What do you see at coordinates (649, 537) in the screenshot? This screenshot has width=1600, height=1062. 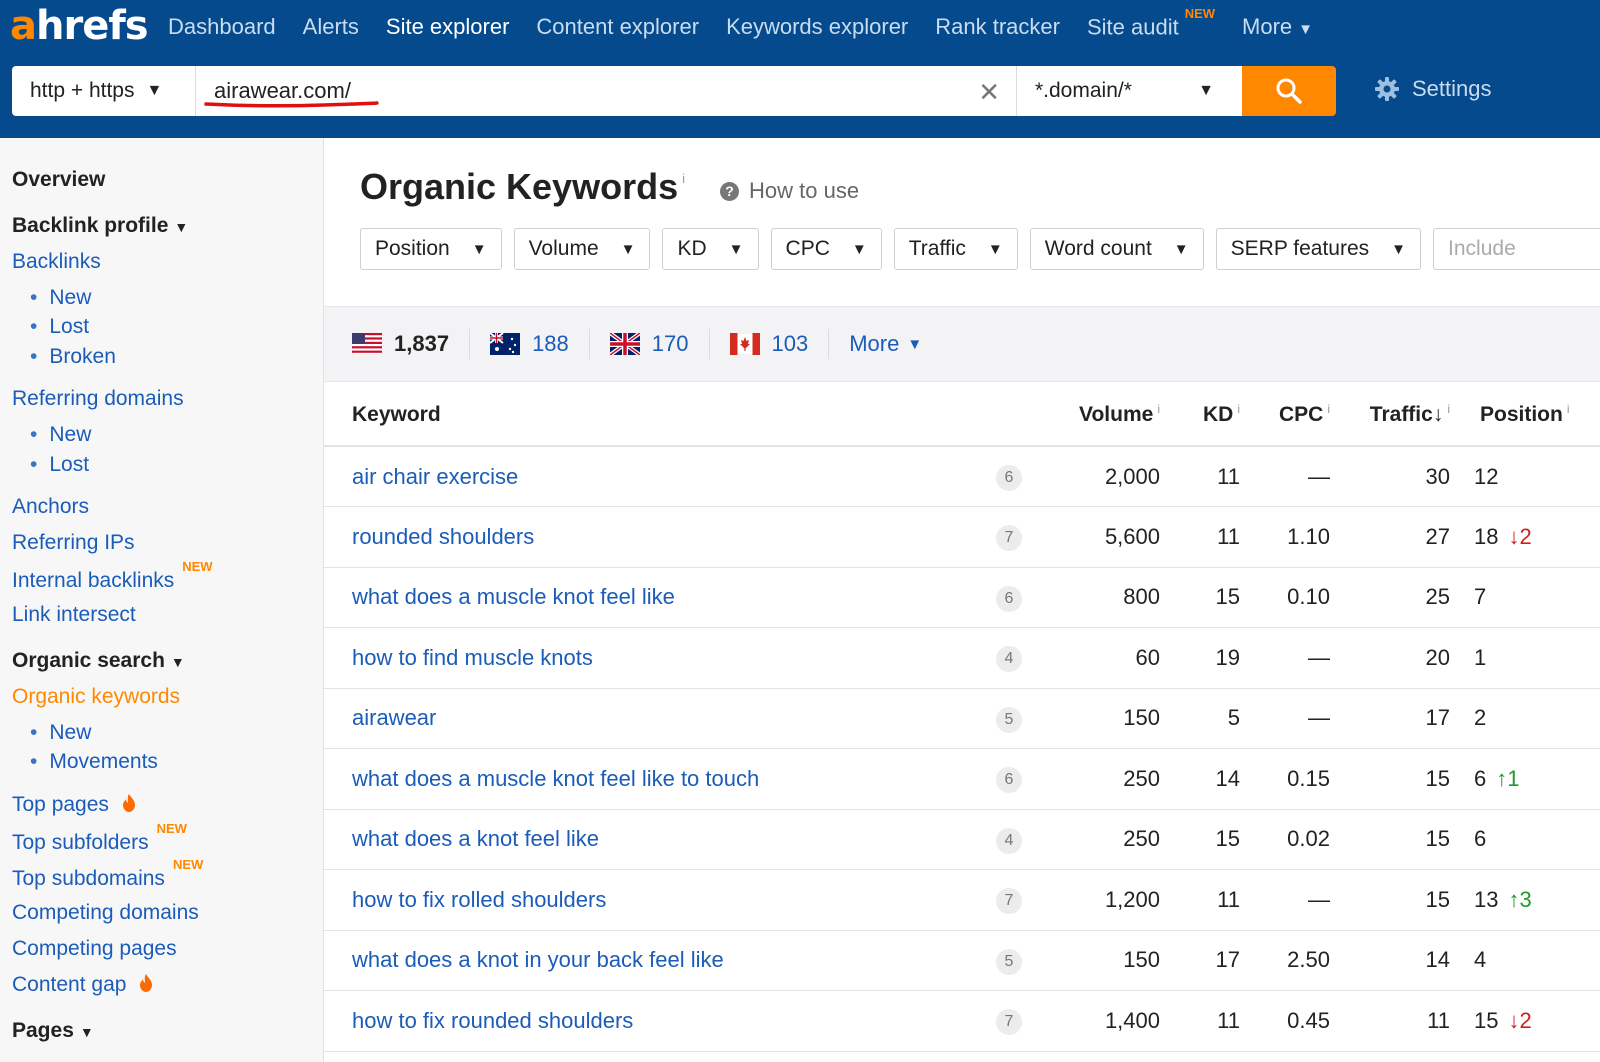 I see `keyword-link: rounded shoulders` at bounding box center [649, 537].